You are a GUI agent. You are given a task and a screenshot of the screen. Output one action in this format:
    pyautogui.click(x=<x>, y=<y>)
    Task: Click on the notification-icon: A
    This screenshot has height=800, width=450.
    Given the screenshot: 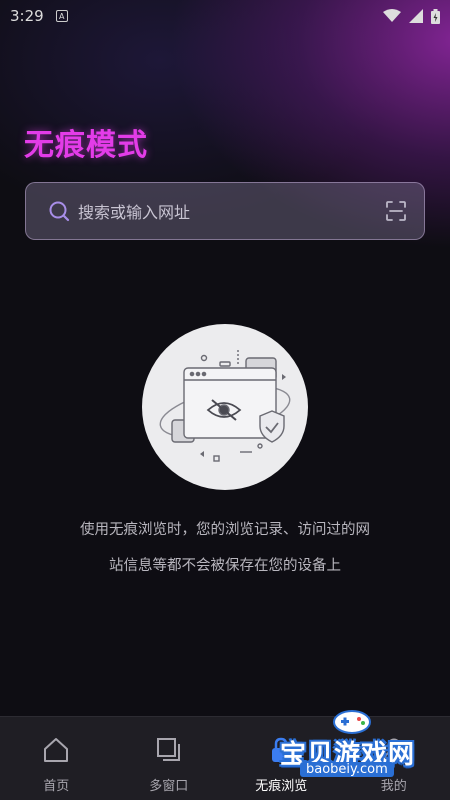 What is the action you would take?
    pyautogui.click(x=61, y=16)
    